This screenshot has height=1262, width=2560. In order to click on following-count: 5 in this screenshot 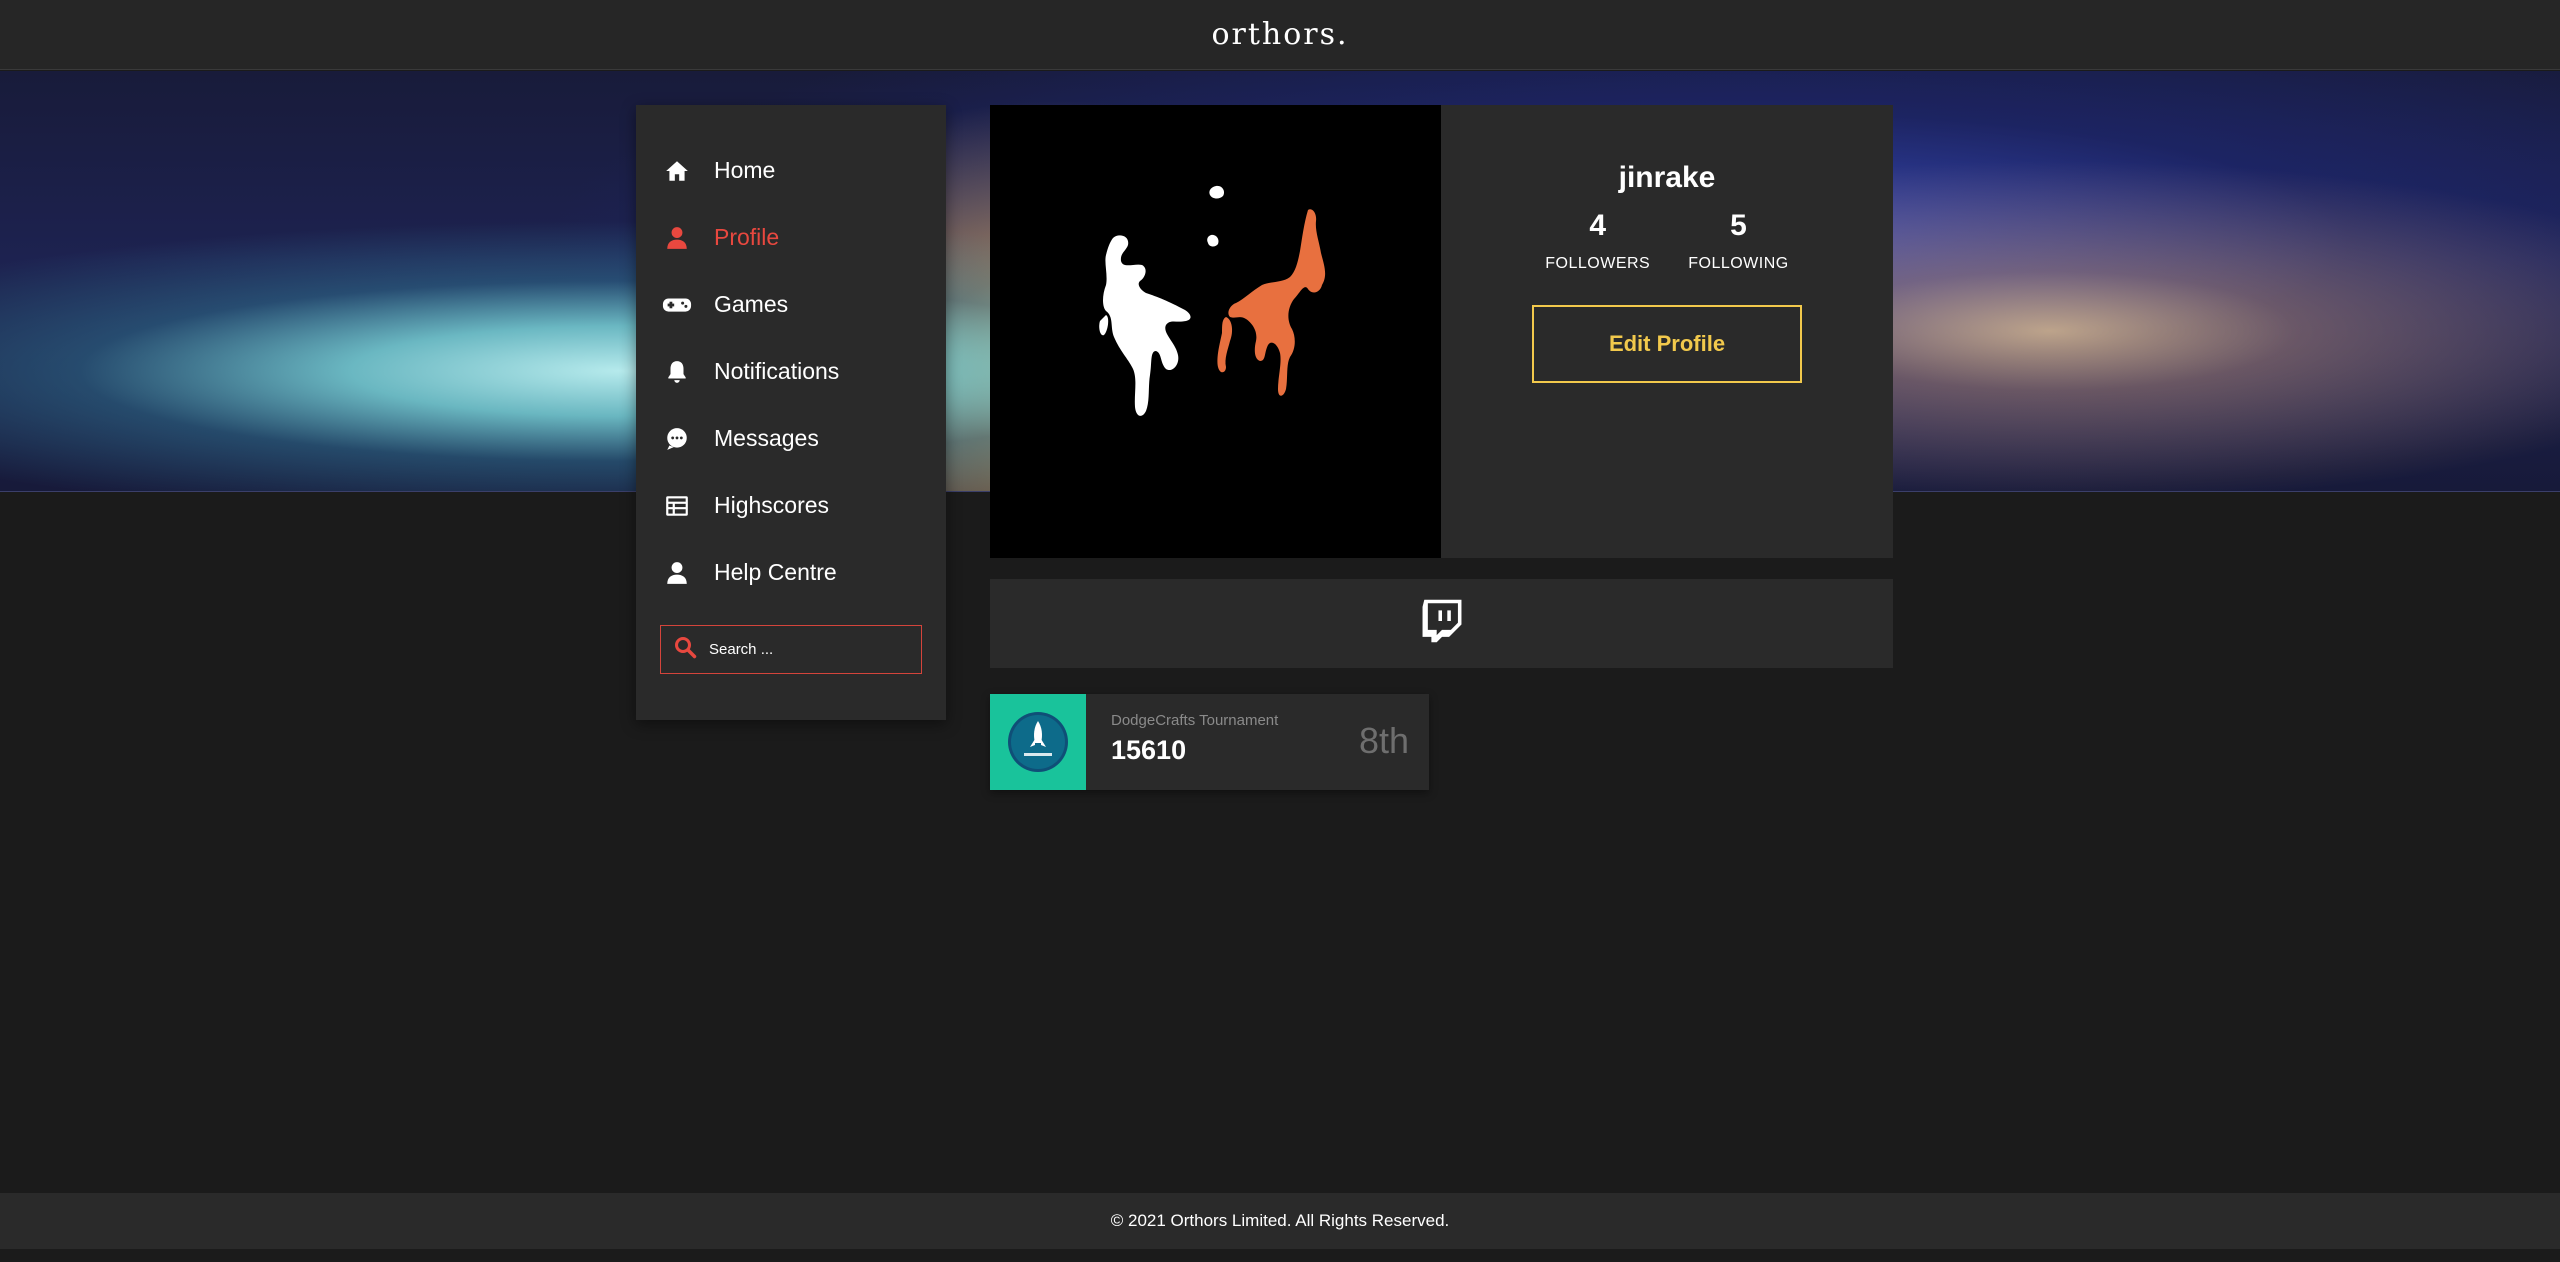, I will do `click(1738, 225)`.